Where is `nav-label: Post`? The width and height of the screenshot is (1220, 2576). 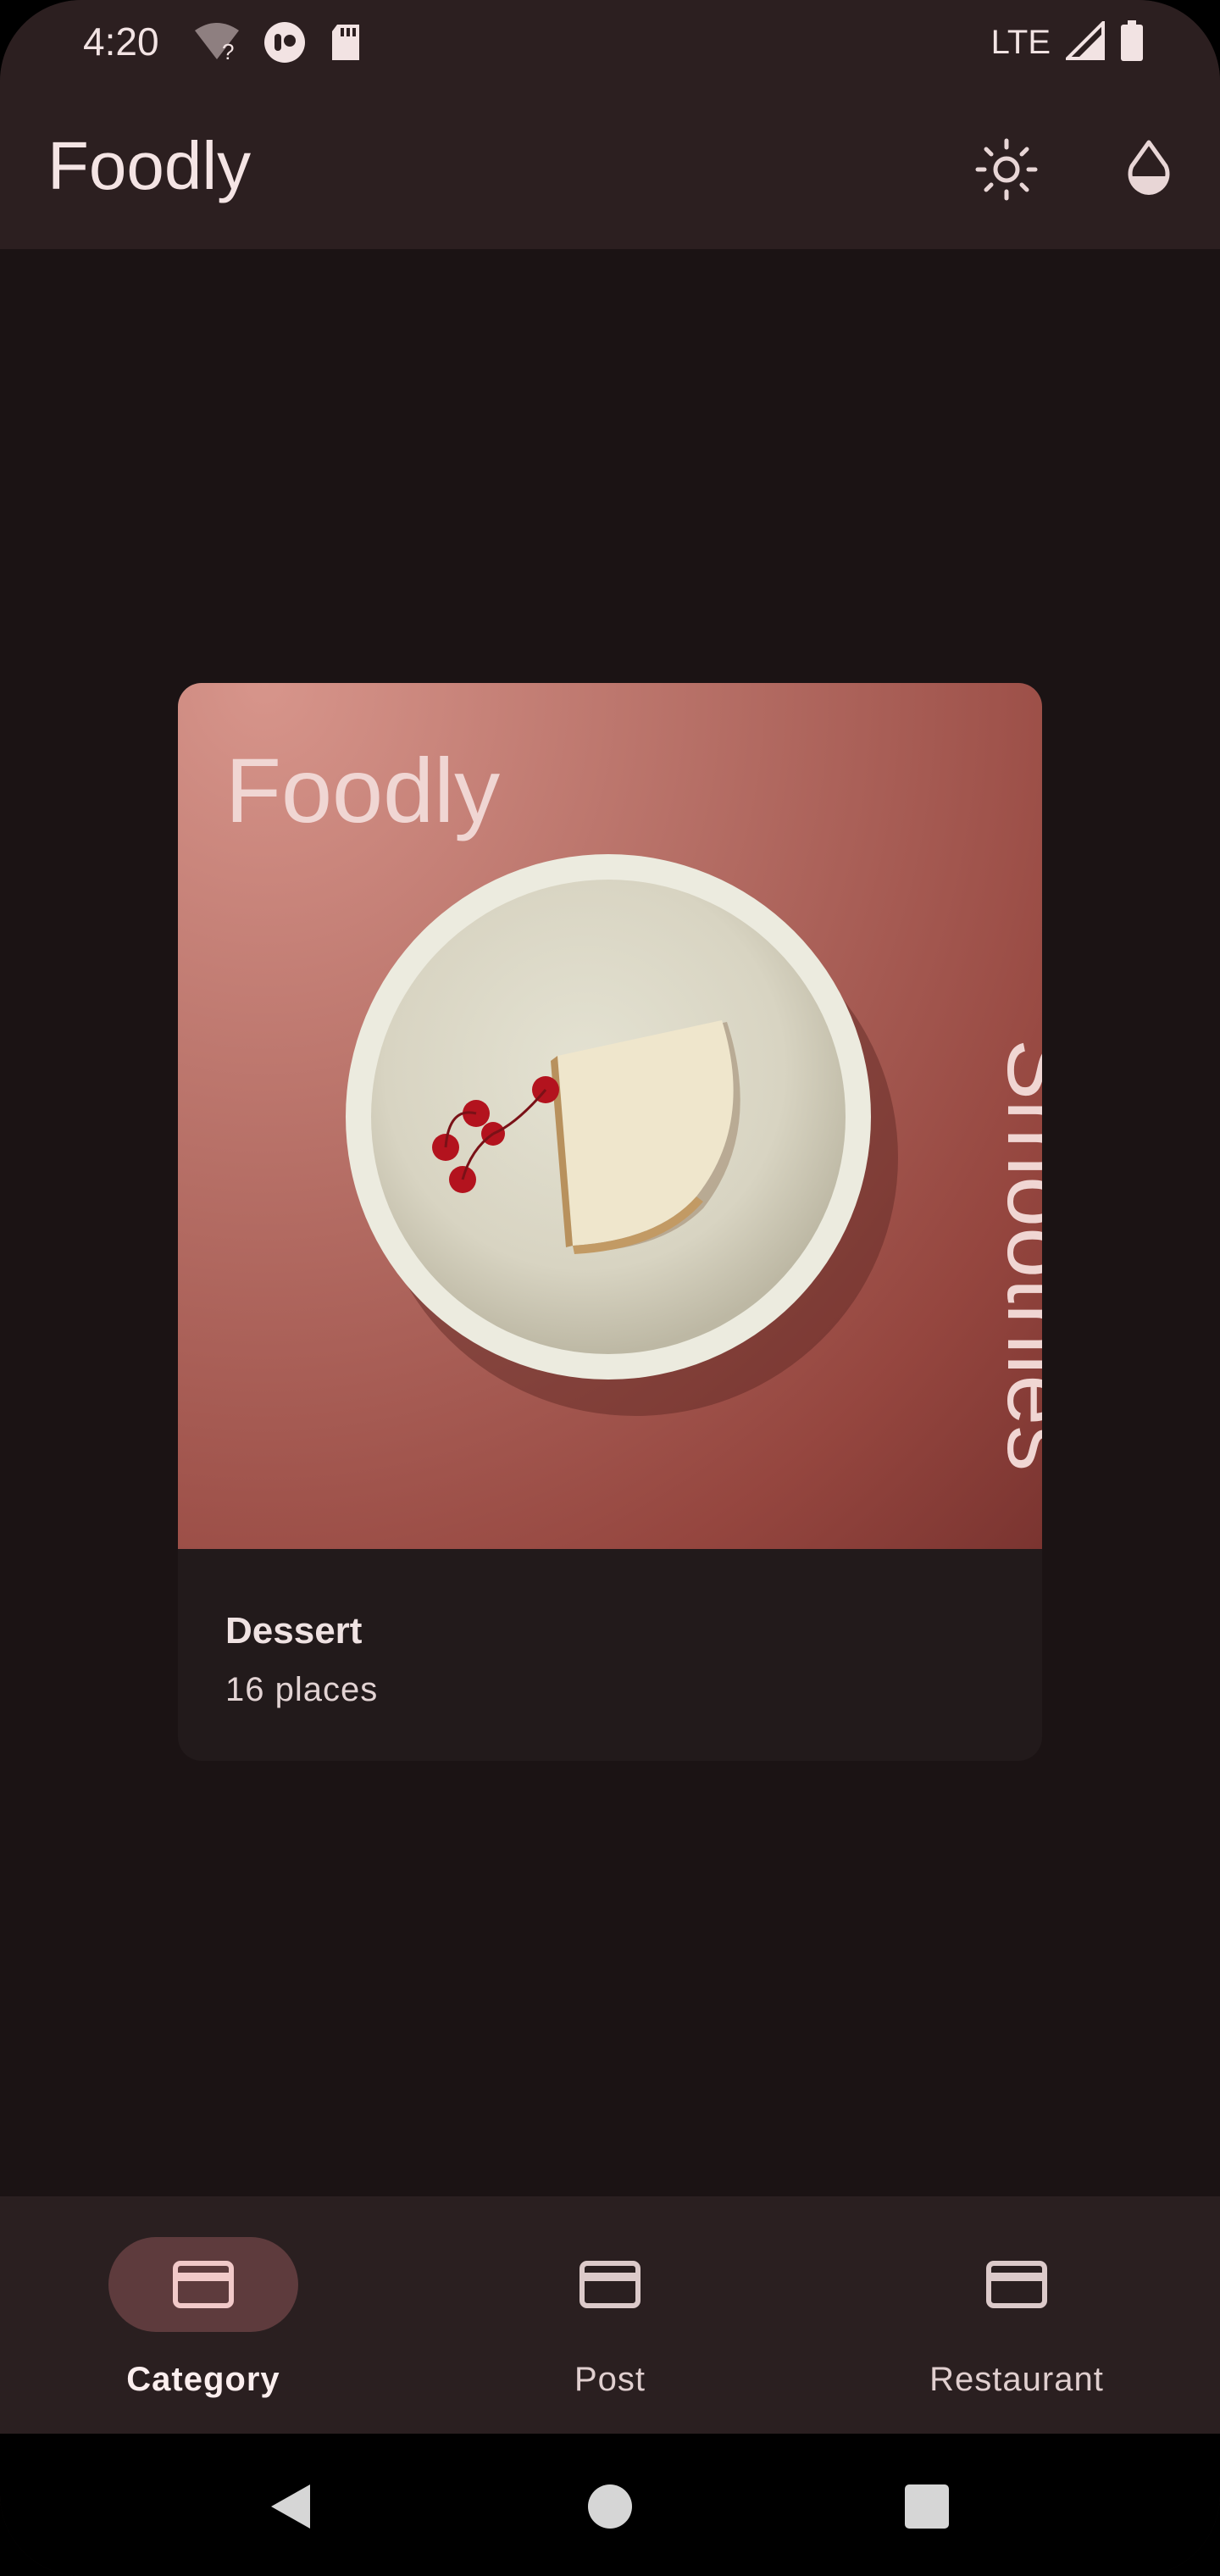 nav-label: Post is located at coordinates (610, 2379).